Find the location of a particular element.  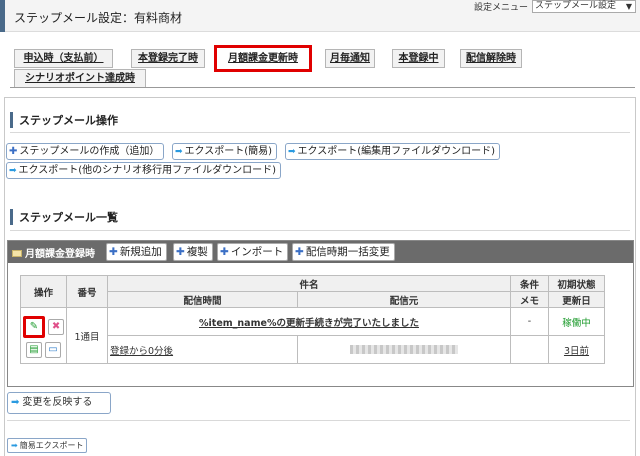

envelope-icon is located at coordinates (17, 253).